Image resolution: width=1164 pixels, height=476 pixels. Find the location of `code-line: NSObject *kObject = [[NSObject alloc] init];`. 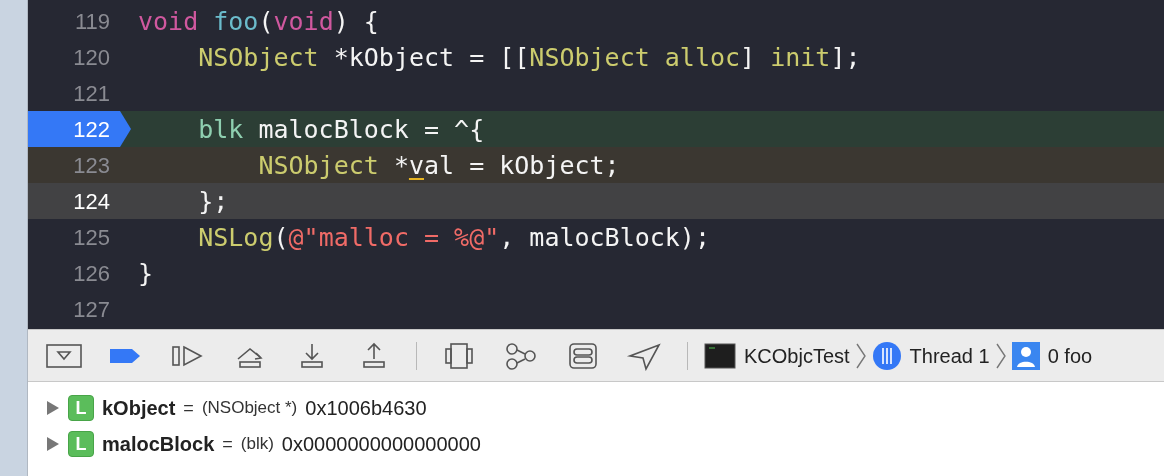

code-line: NSObject *kObject = [[NSObject alloc] init]; is located at coordinates (529, 57).